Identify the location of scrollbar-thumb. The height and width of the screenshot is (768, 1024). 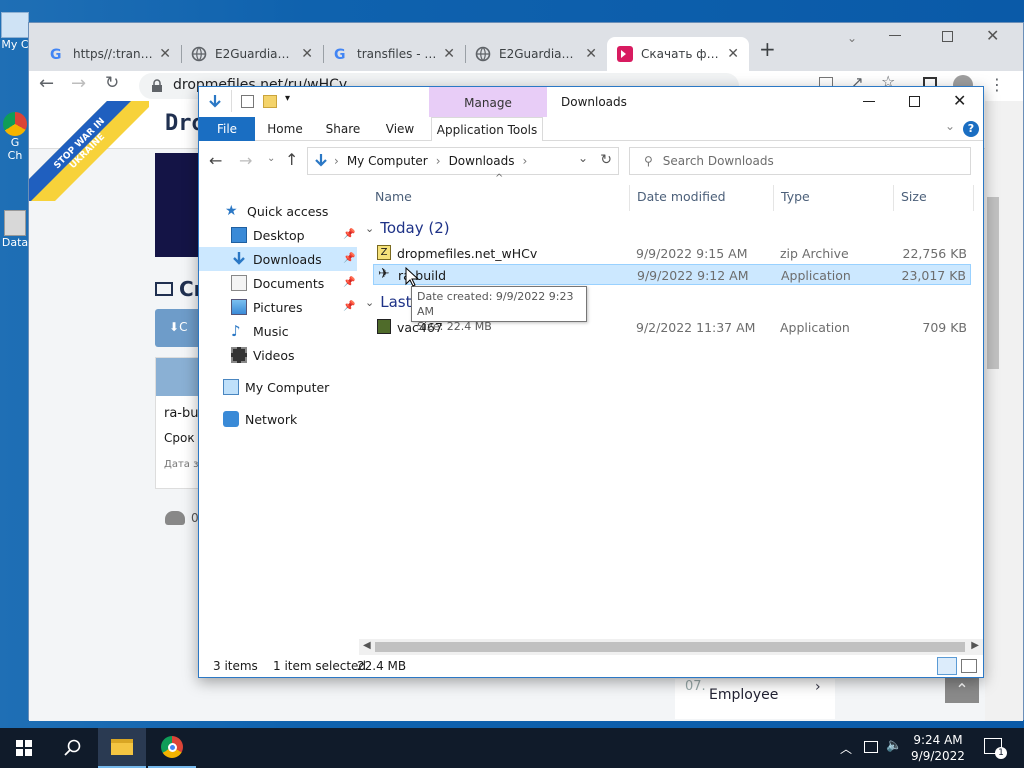
(670, 647).